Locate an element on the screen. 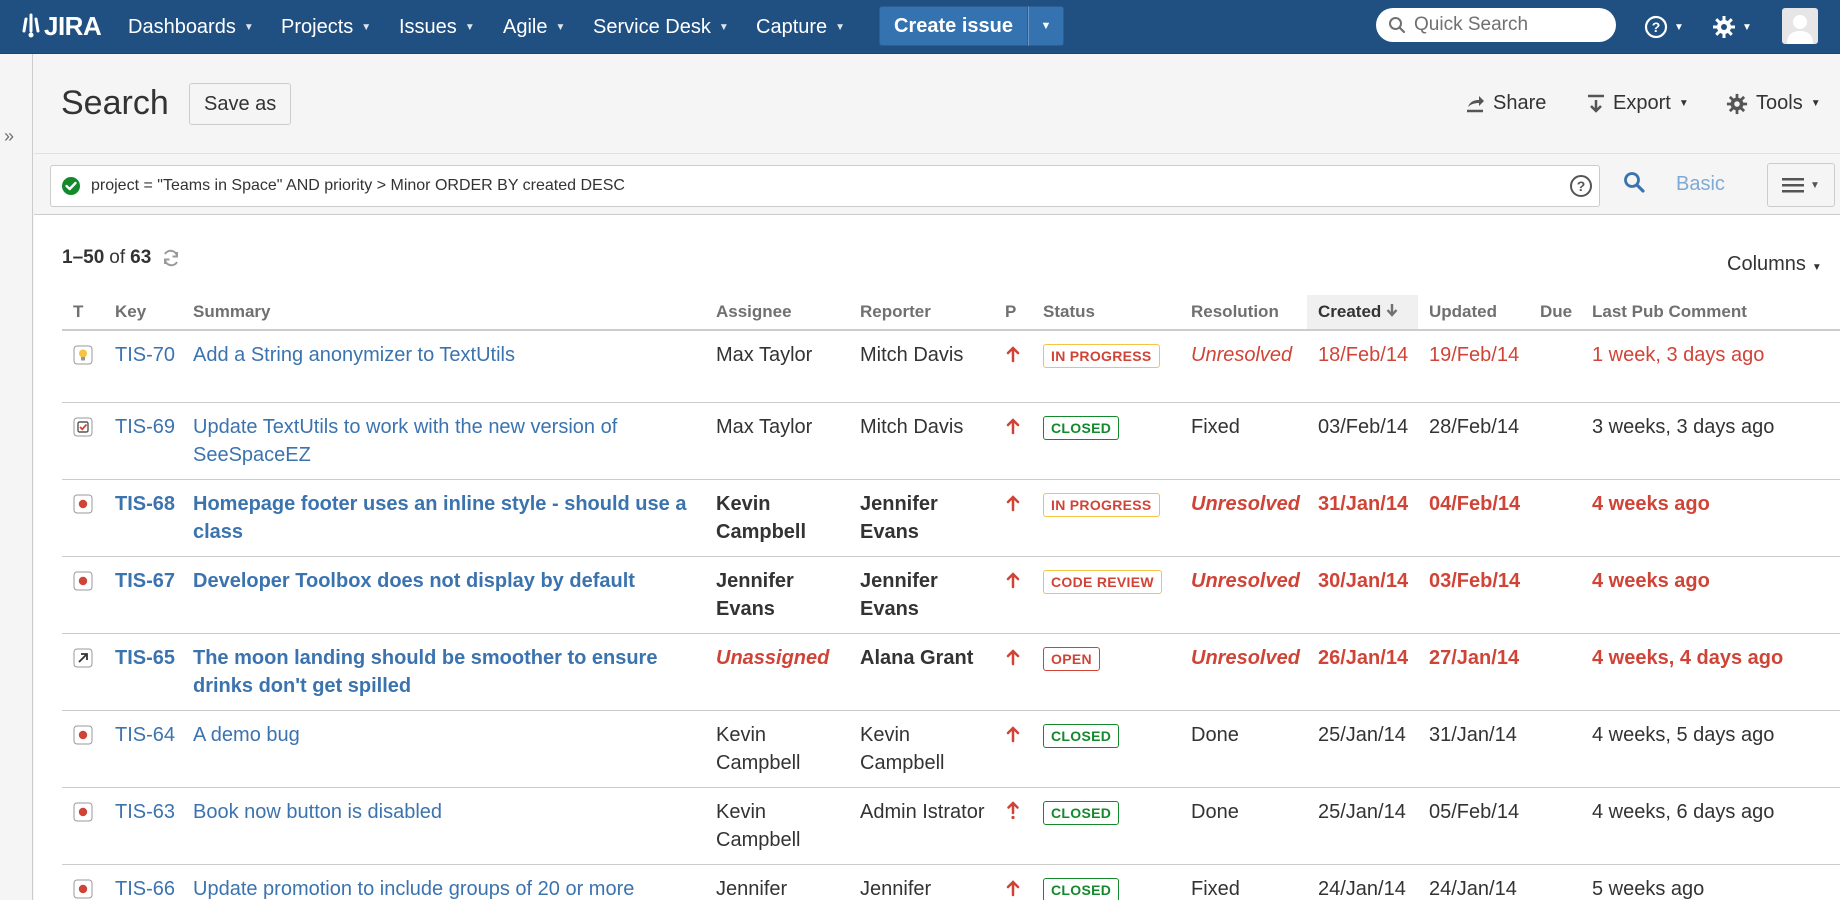 Image resolution: width=1840 pixels, height=900 pixels. issue-summary-cell: Add a String anonymizer to TextUtils is located at coordinates (443, 366).